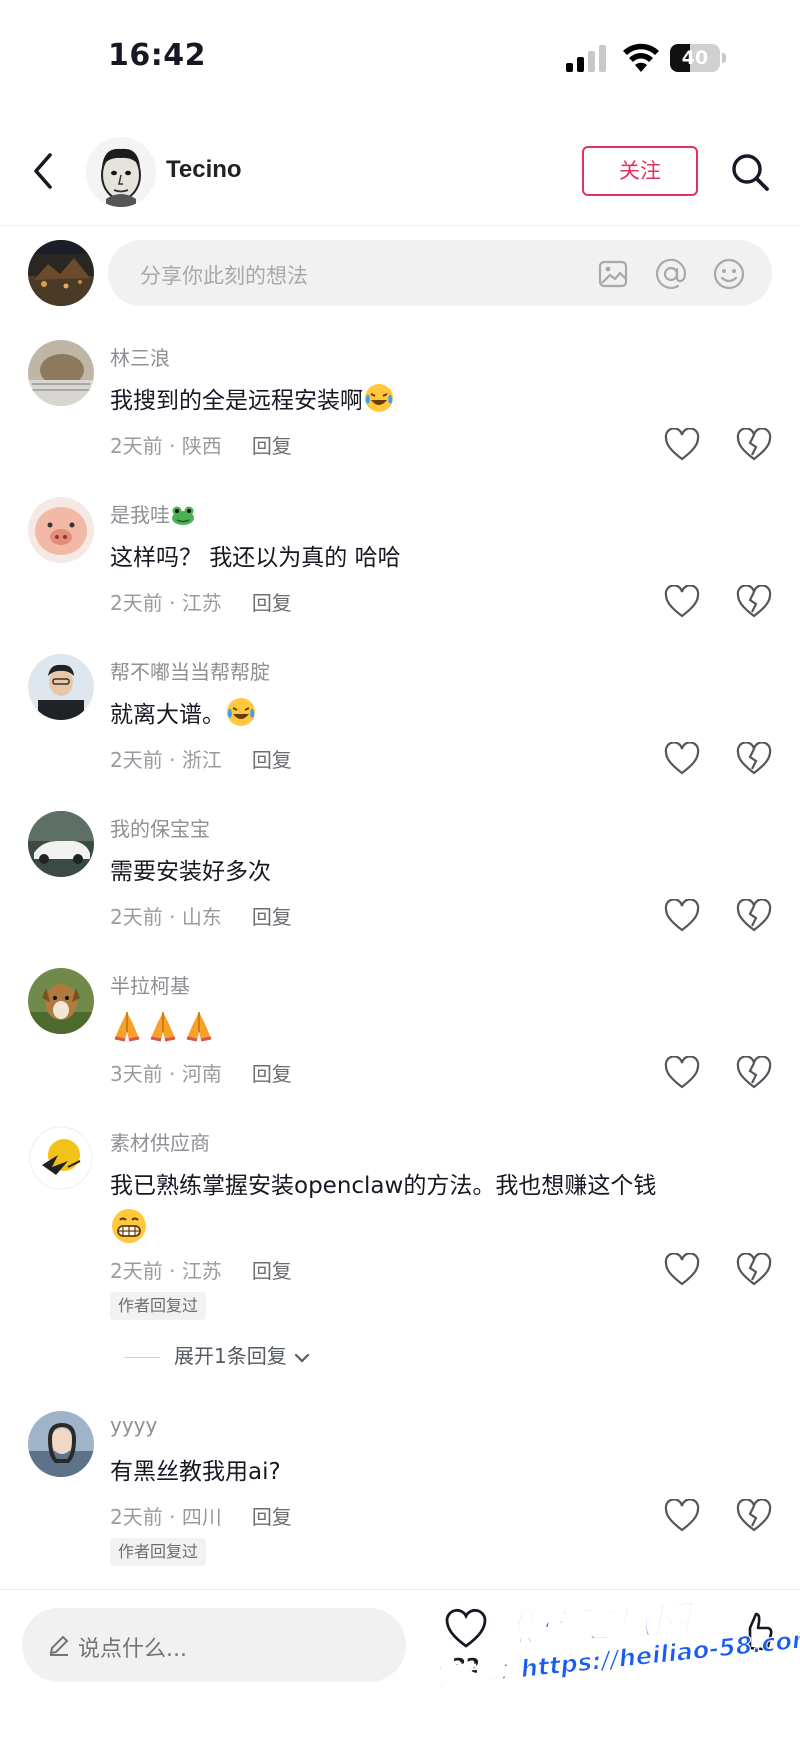 Image resolution: width=800 pixels, height=1741 pixels. I want to click on thought-input: 分享你此刻的想法, so click(440, 273).